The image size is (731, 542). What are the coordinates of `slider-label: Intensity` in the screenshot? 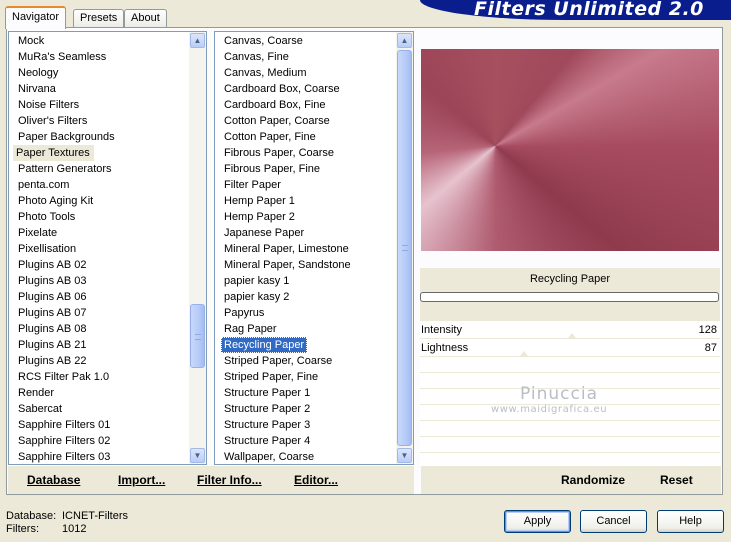 It's located at (441, 330).